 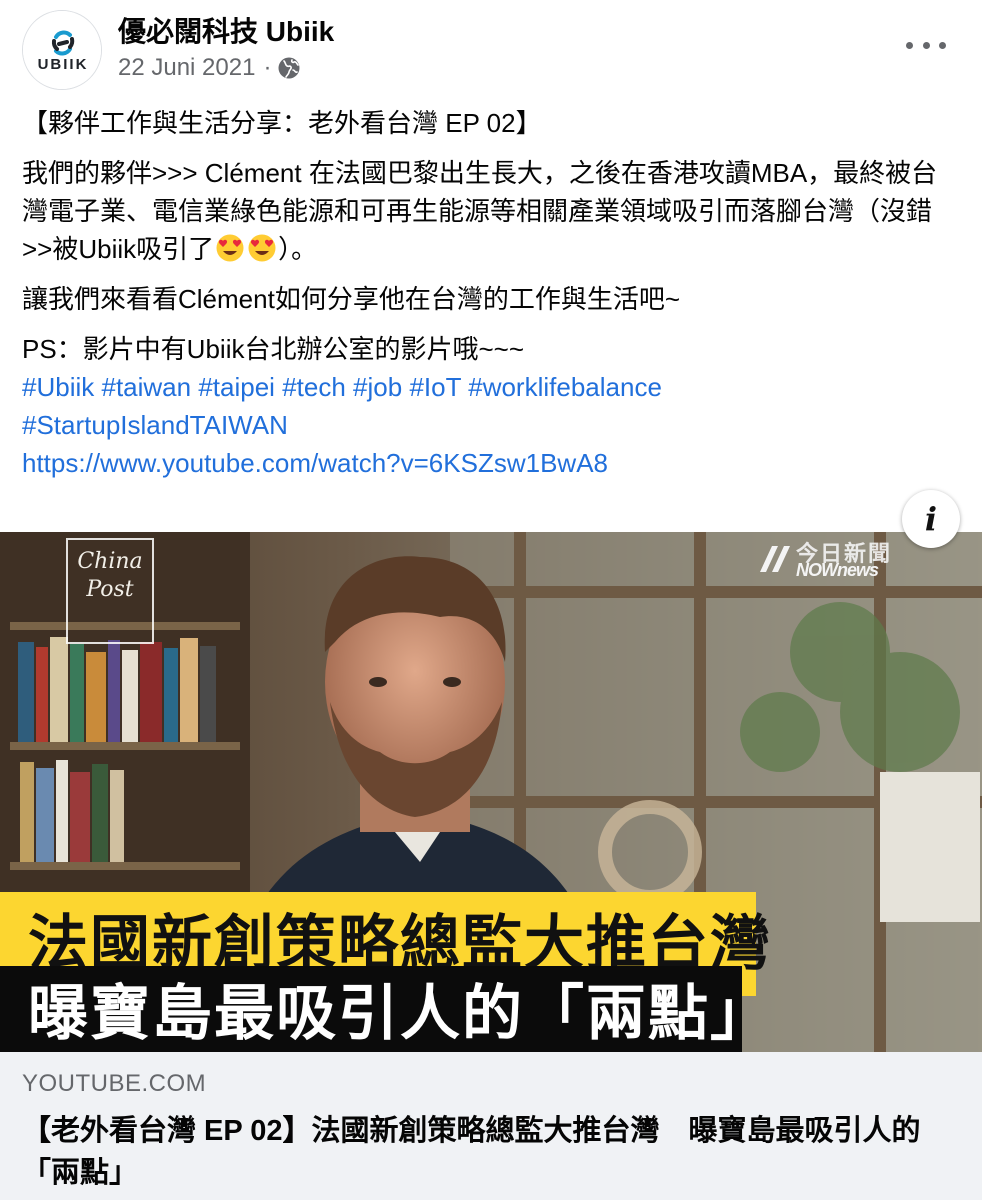 What do you see at coordinates (831, 562) in the screenshot?
I see `nownews-logo: 今日新聞 NOWnews` at bounding box center [831, 562].